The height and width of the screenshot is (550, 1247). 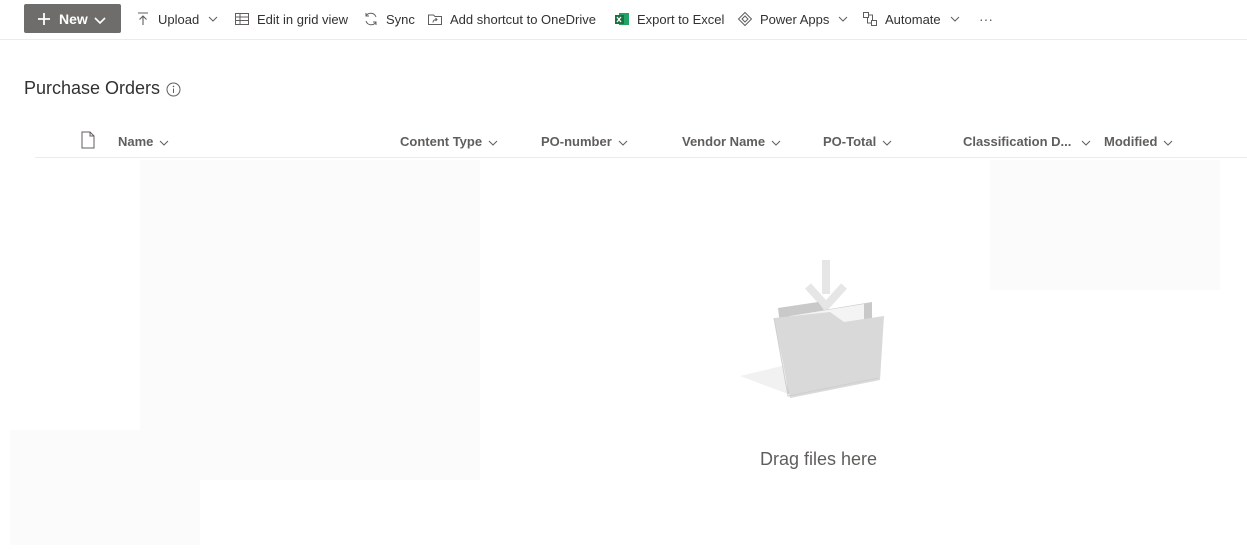 What do you see at coordinates (523, 19) in the screenshot?
I see `add-shortcut-label: Add shortcut to OneDrive` at bounding box center [523, 19].